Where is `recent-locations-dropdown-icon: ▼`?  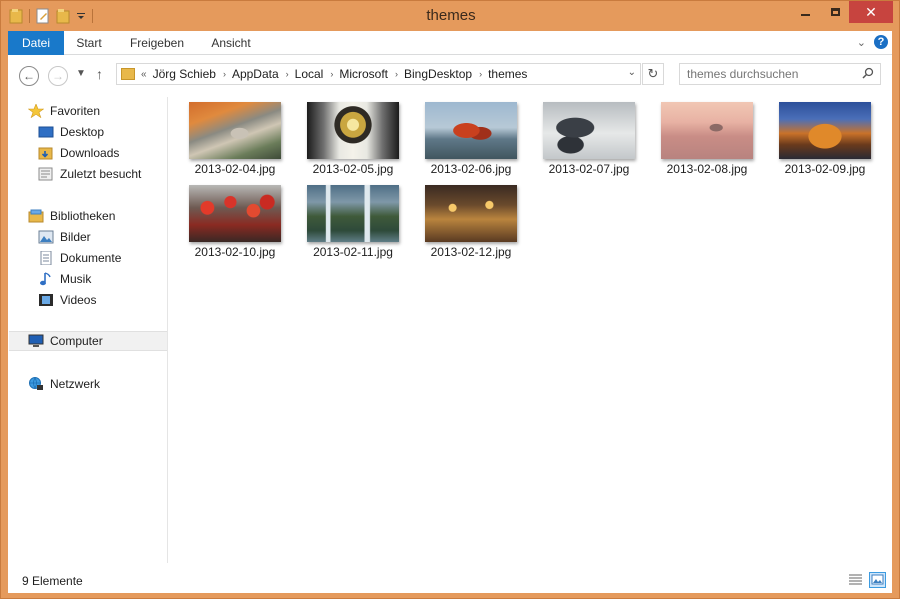 recent-locations-dropdown-icon: ▼ is located at coordinates (81, 73).